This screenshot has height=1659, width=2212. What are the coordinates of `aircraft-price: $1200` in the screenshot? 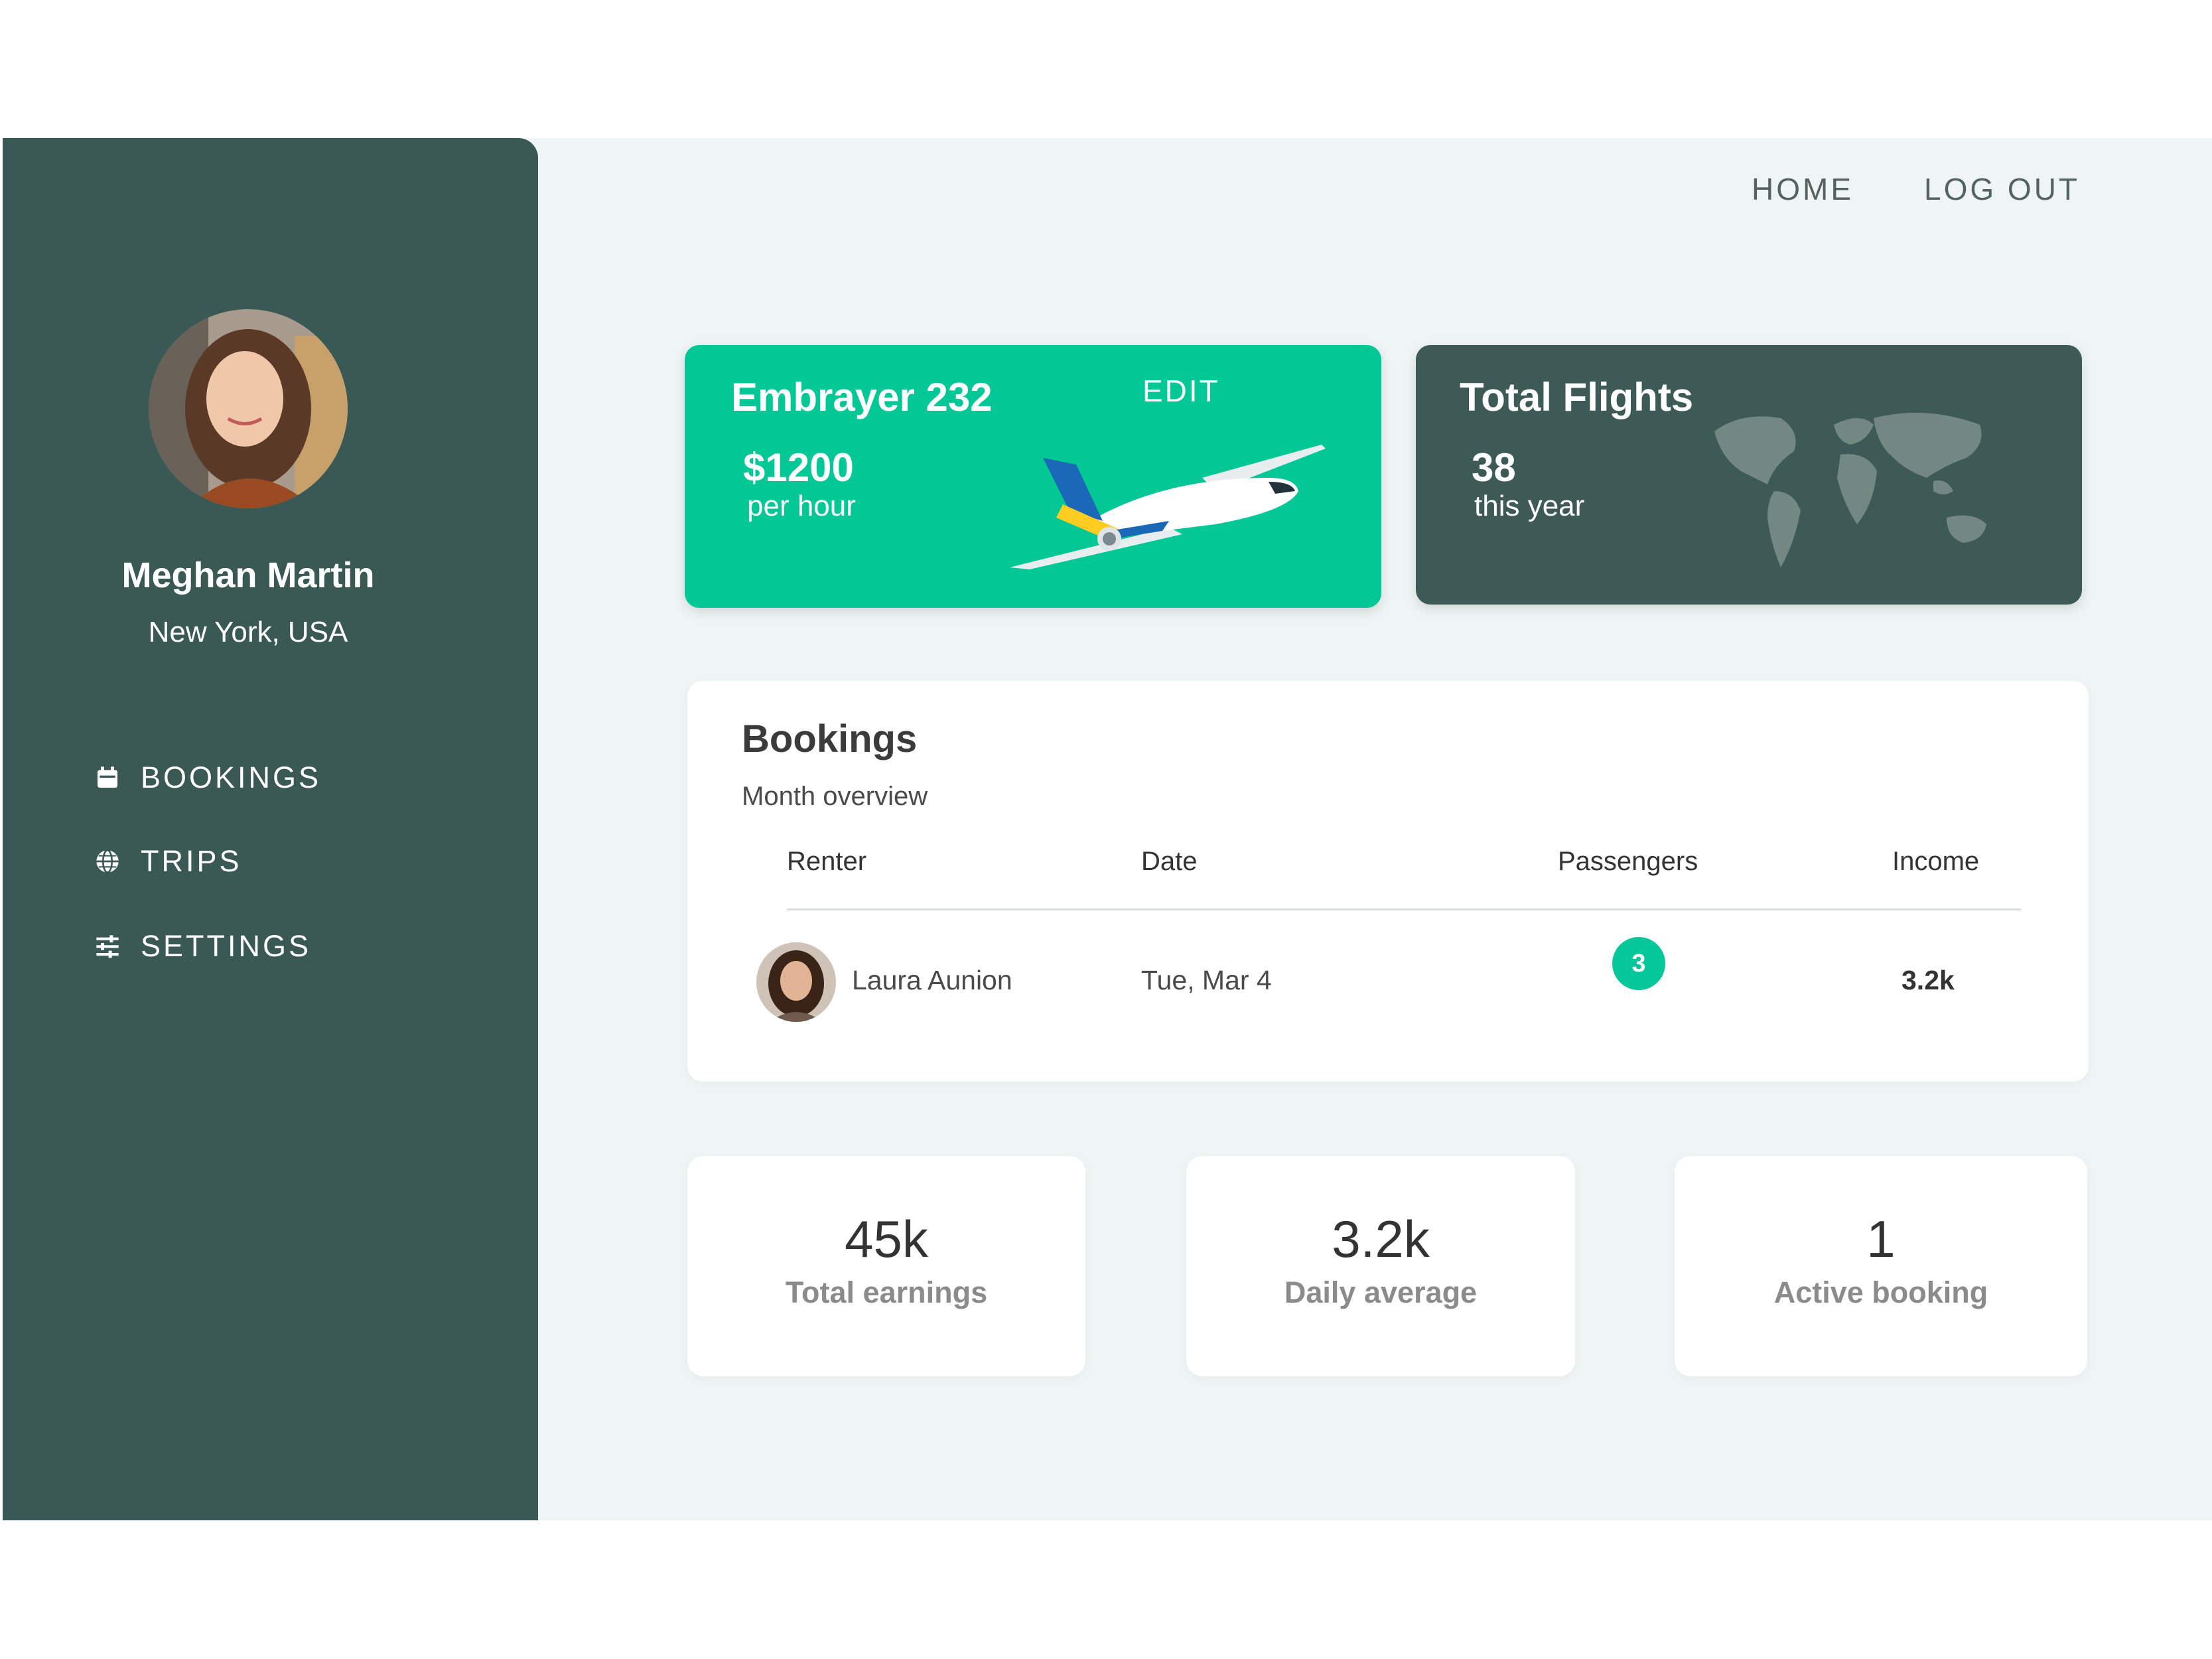 It's located at (798, 467).